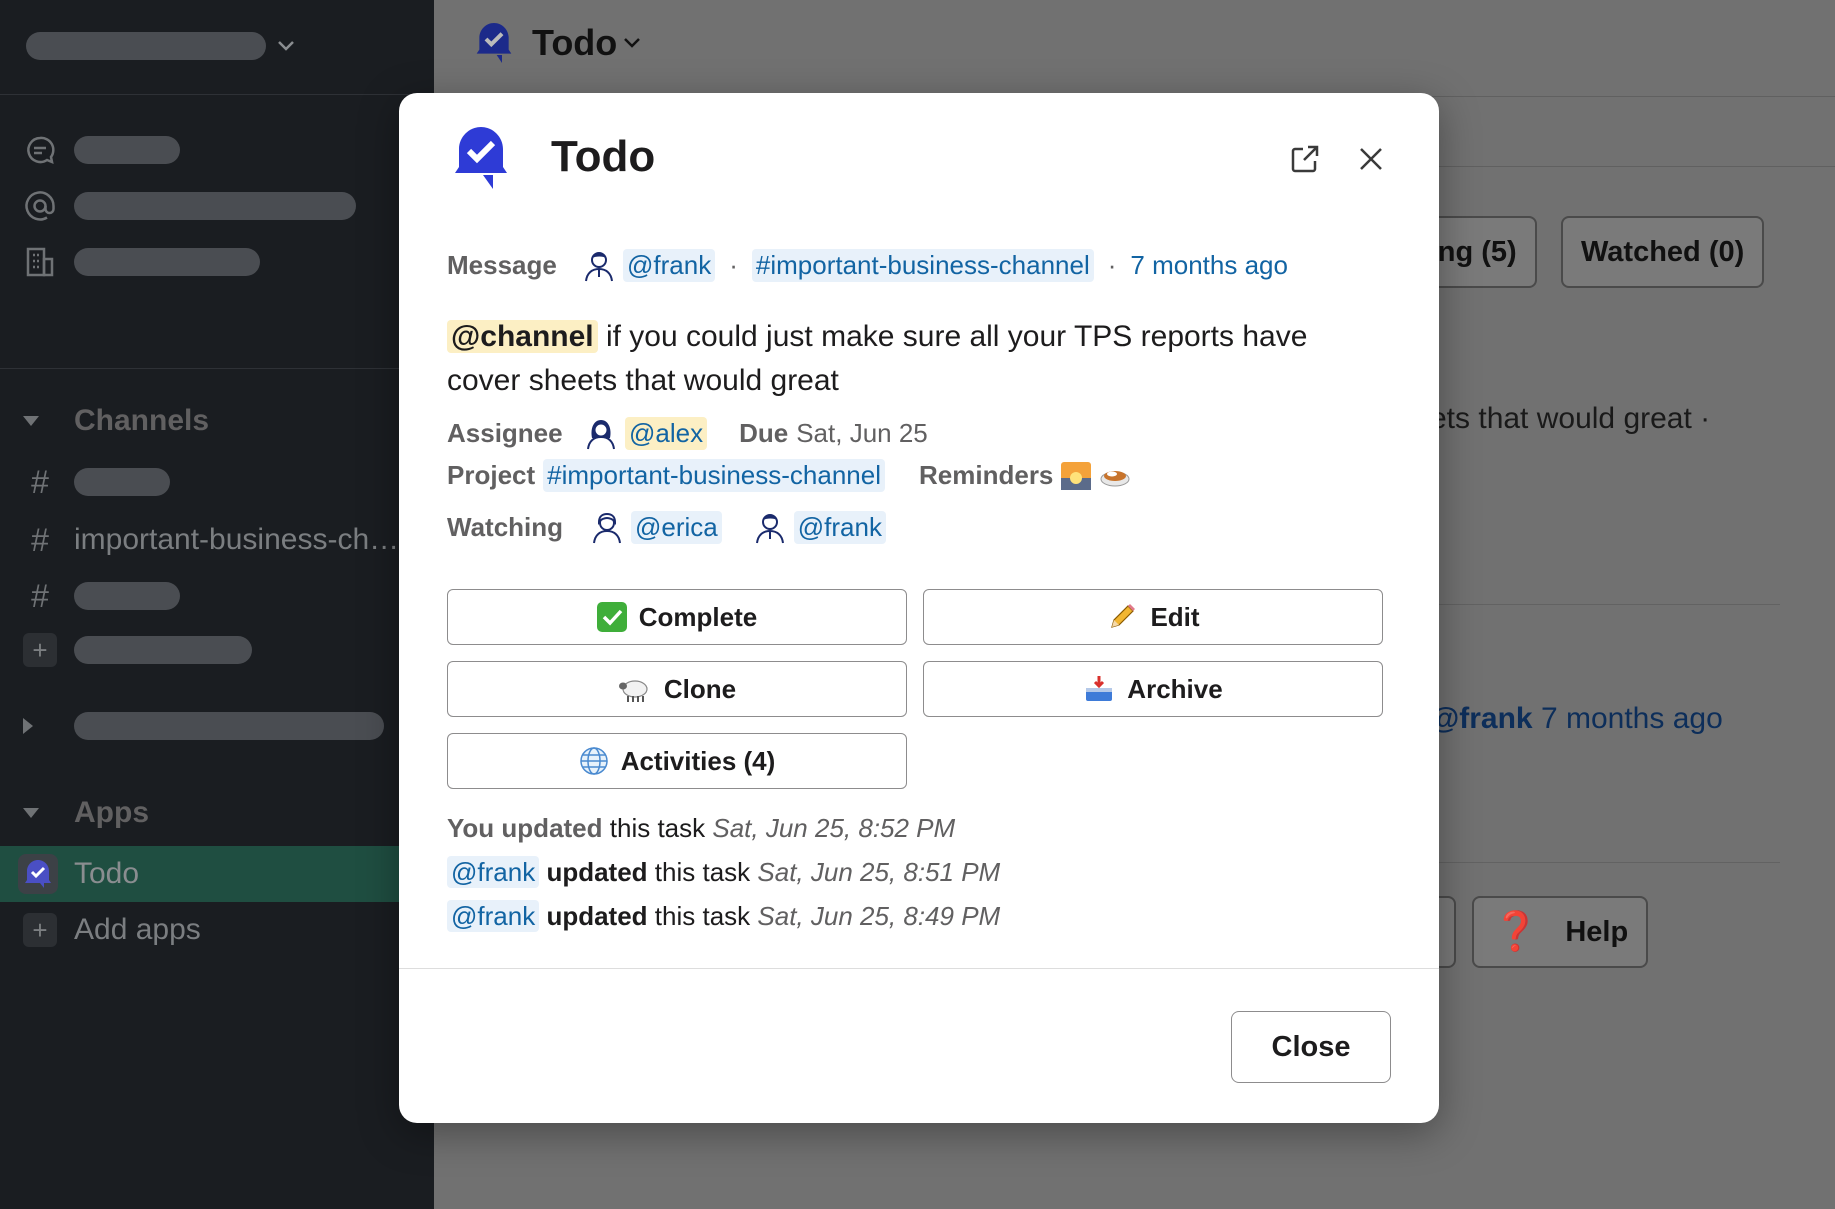 Image resolution: width=1835 pixels, height=1209 pixels. What do you see at coordinates (594, 761) in the screenshot?
I see `globe-emoji` at bounding box center [594, 761].